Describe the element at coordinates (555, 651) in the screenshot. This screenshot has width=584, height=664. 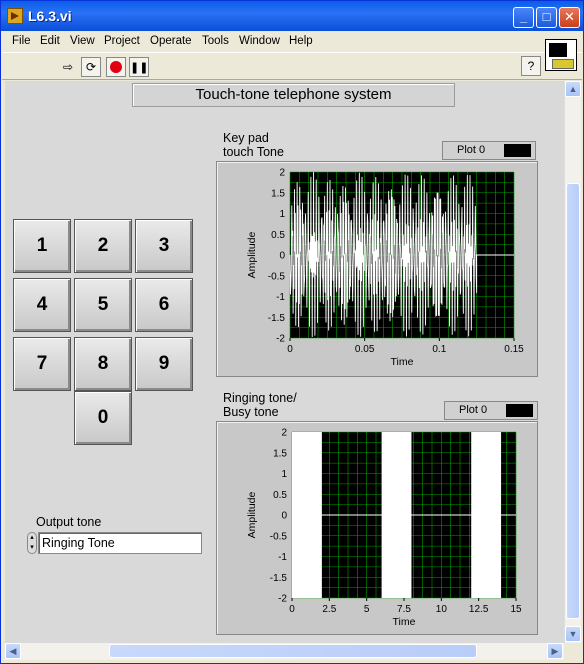
I see `scroll-right-button: ▶` at that location.